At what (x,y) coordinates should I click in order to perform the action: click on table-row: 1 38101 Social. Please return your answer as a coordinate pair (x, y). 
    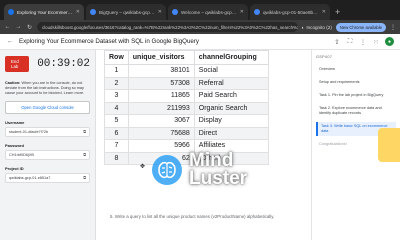
    Looking at the image, I should click on (186, 71).